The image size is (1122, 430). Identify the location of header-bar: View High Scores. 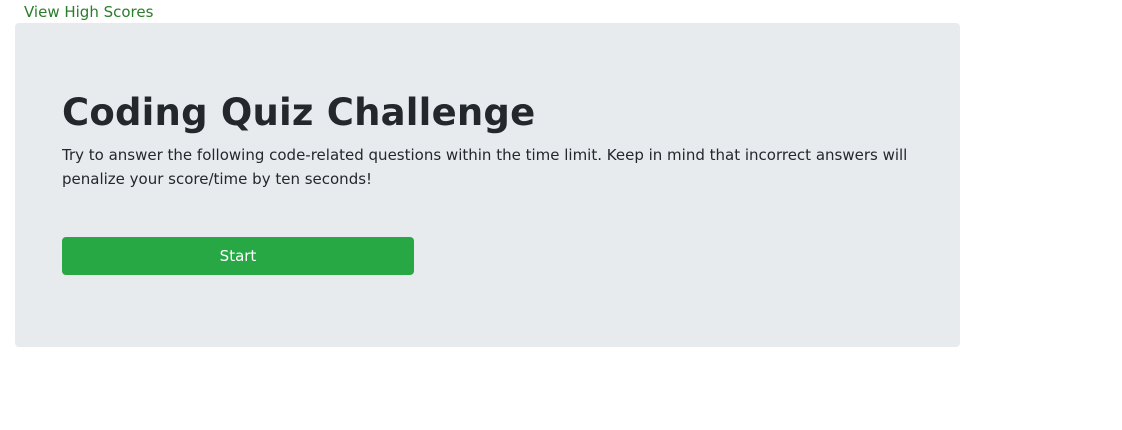
(88, 12).